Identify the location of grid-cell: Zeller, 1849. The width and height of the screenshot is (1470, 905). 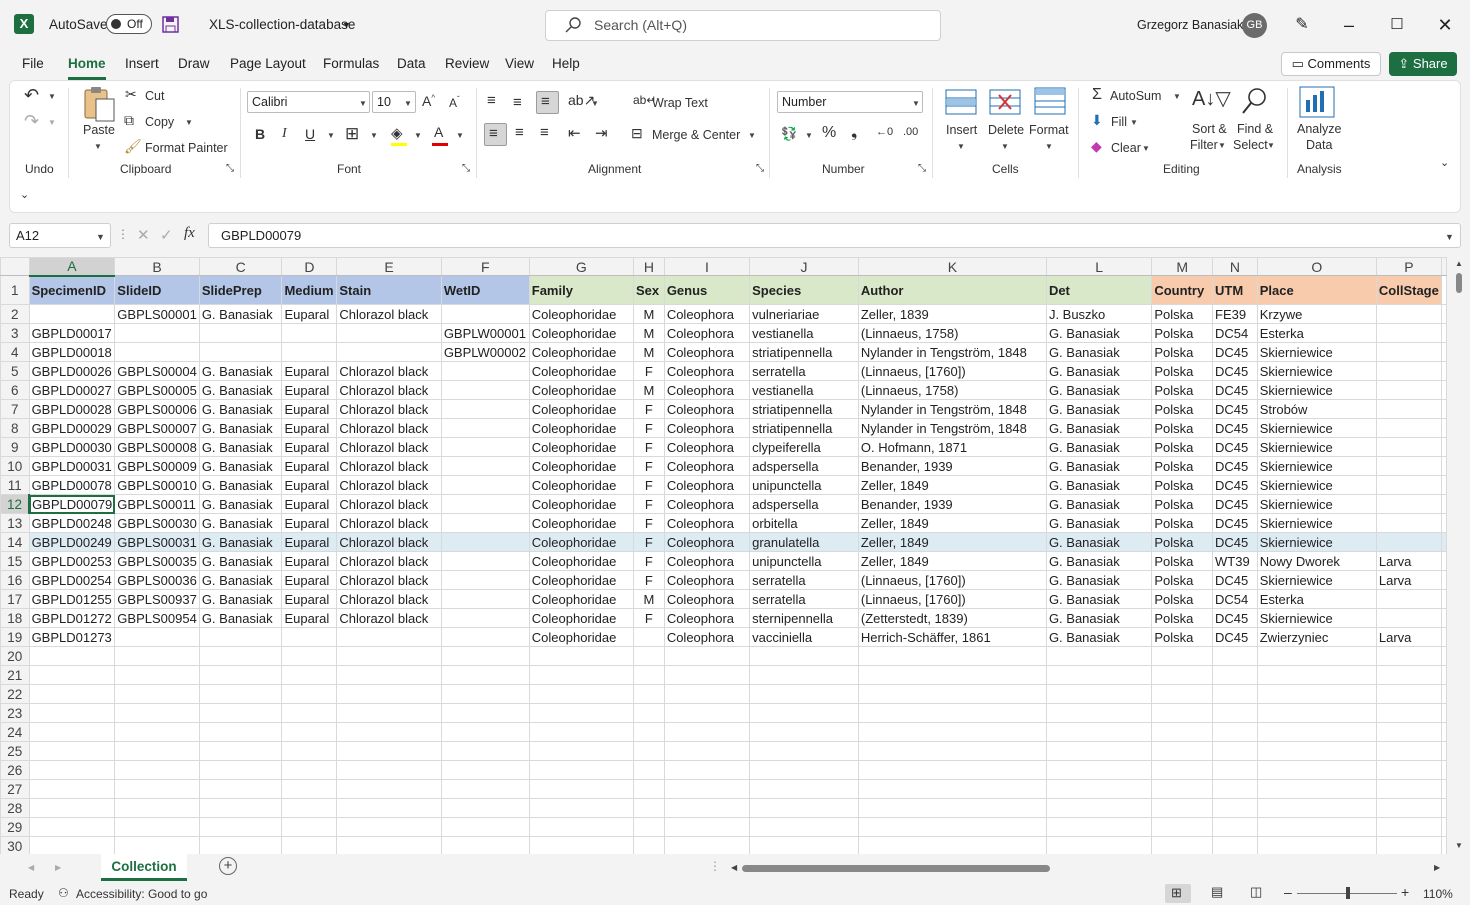
(952, 542).